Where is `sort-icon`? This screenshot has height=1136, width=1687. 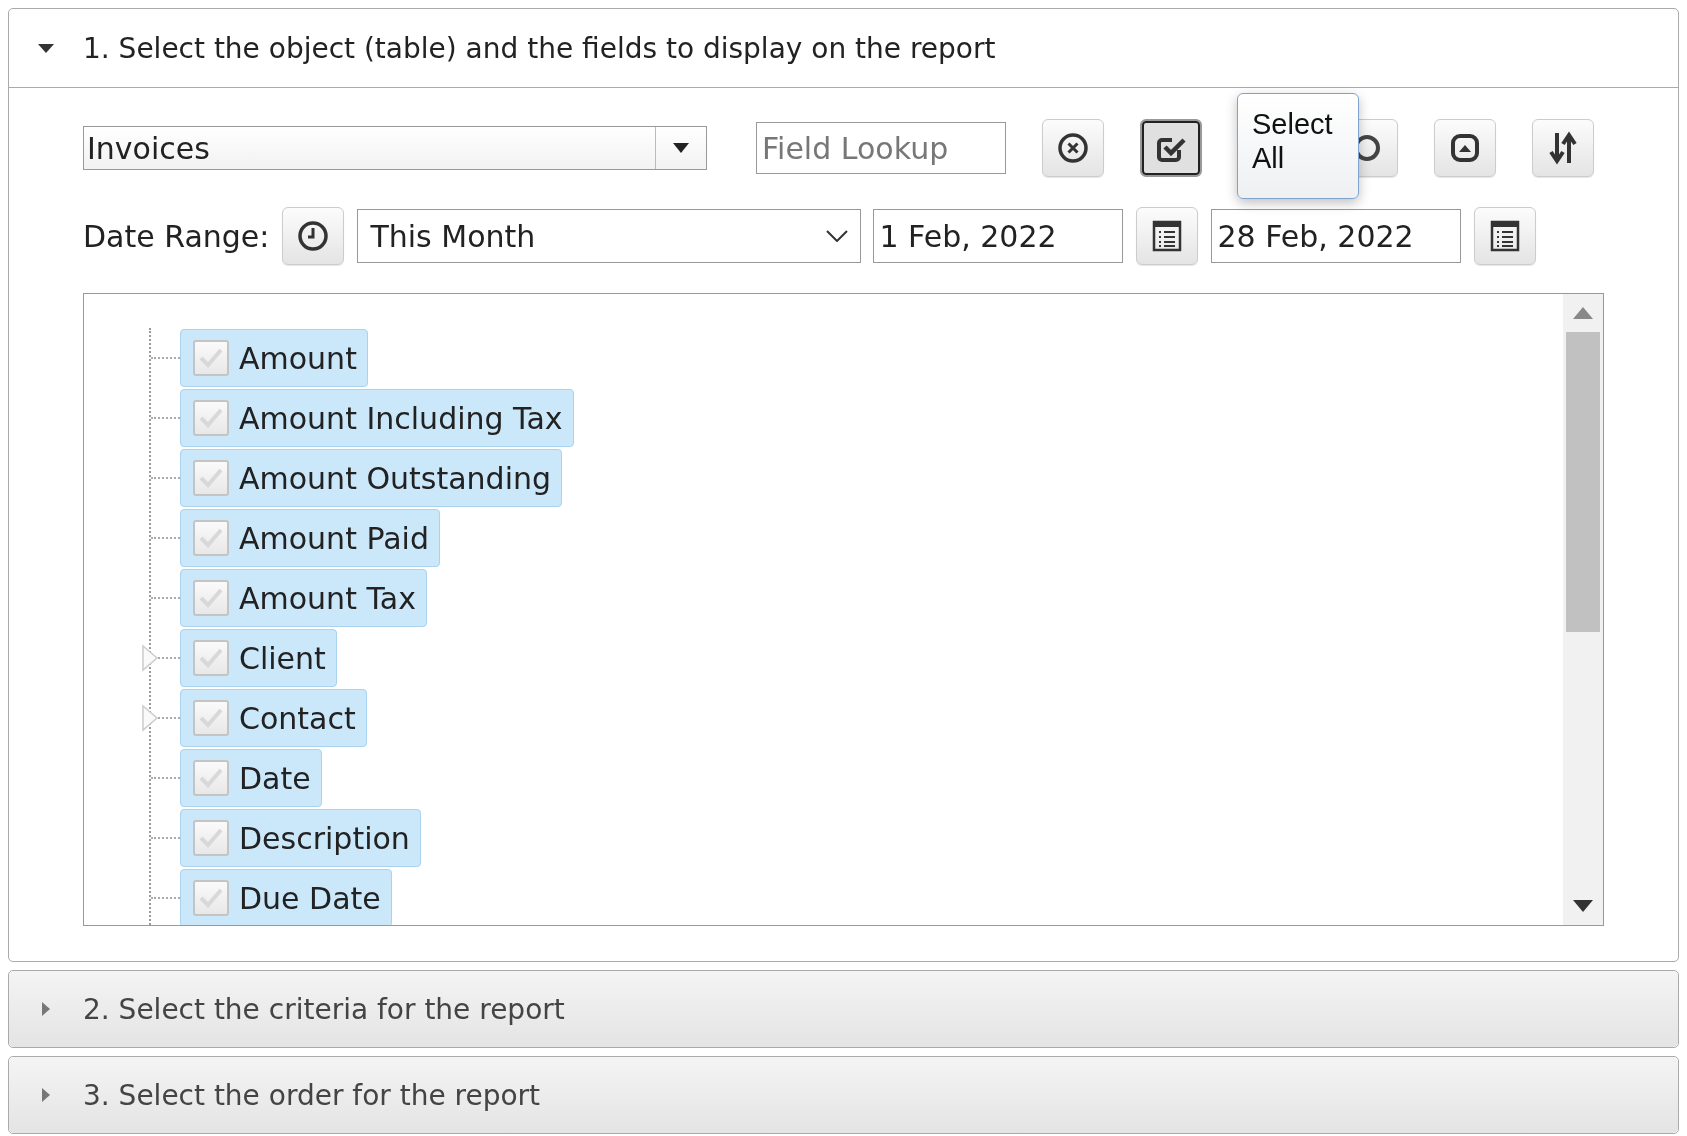
sort-icon is located at coordinates (1563, 148).